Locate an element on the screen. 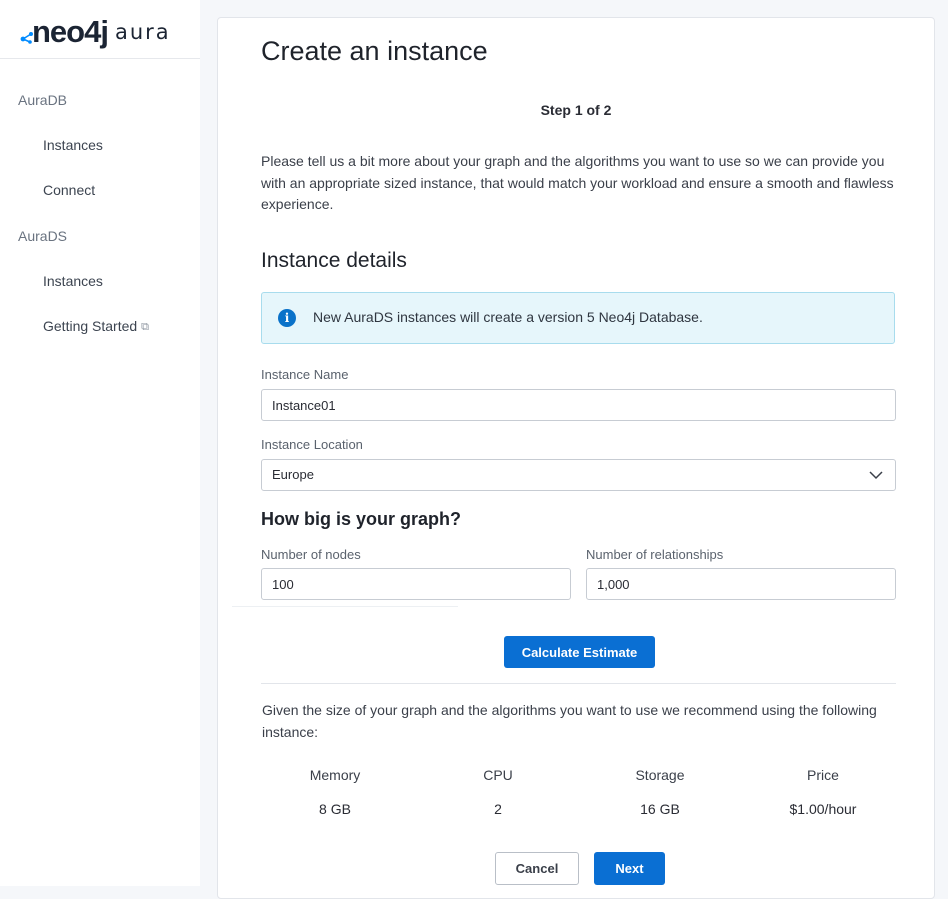  spec-value: $1.00/hour is located at coordinates (823, 809).